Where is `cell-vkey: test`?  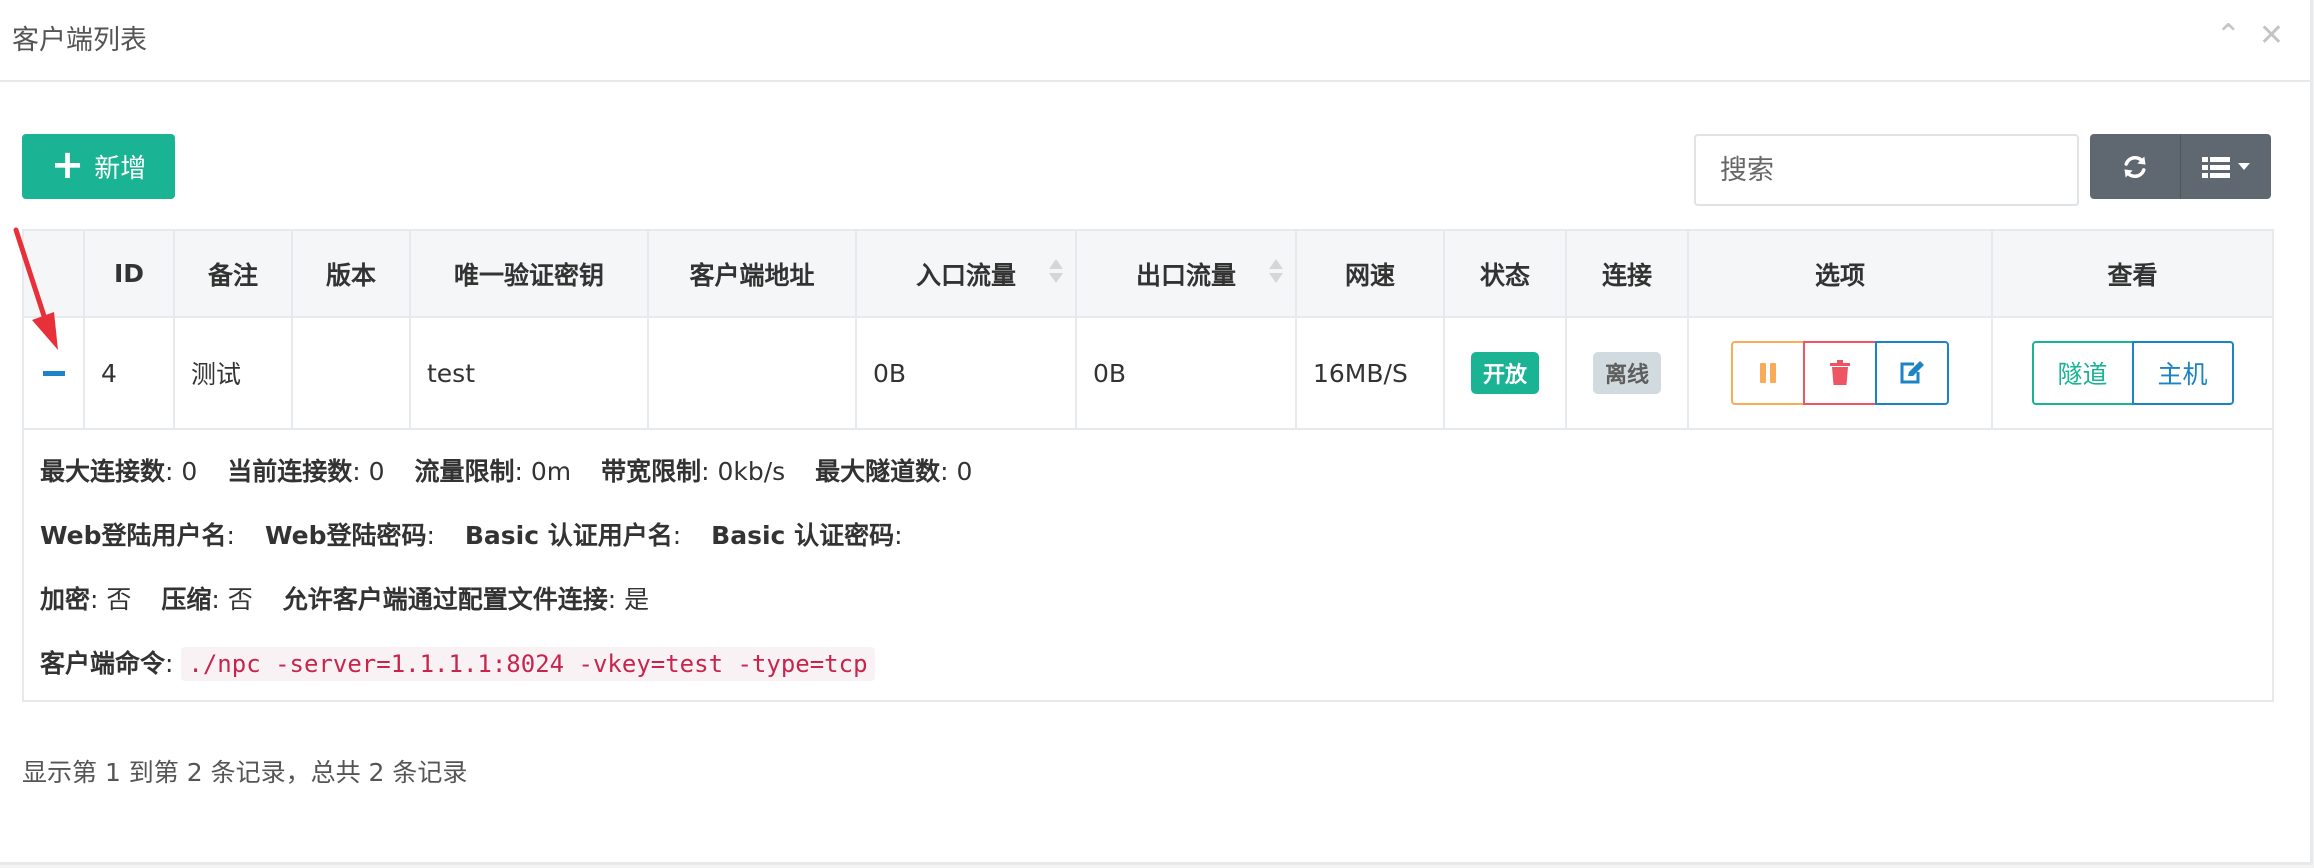 cell-vkey: test is located at coordinates (529, 373).